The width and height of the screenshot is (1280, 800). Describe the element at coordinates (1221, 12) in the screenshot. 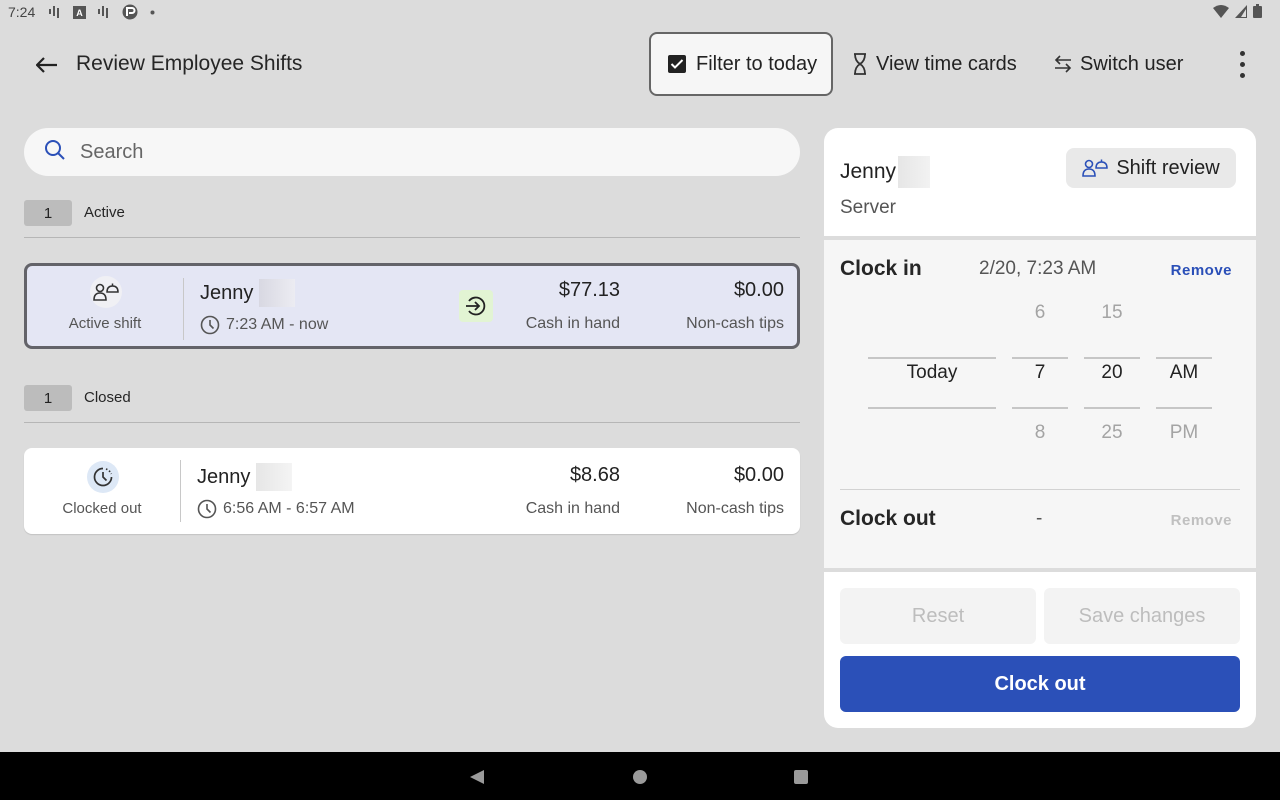

I see `wifi-icon` at that location.